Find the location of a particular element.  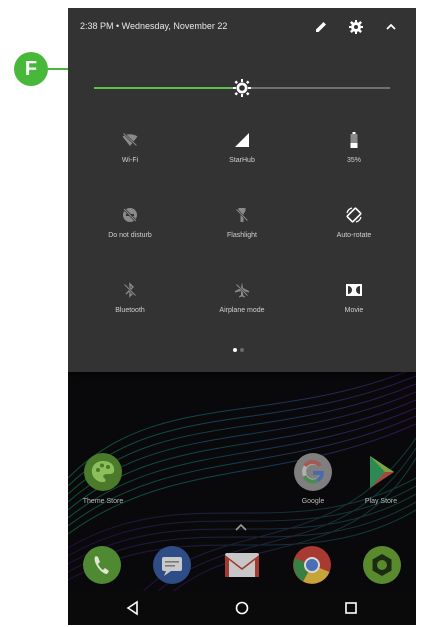

google-icon is located at coordinates (313, 472).